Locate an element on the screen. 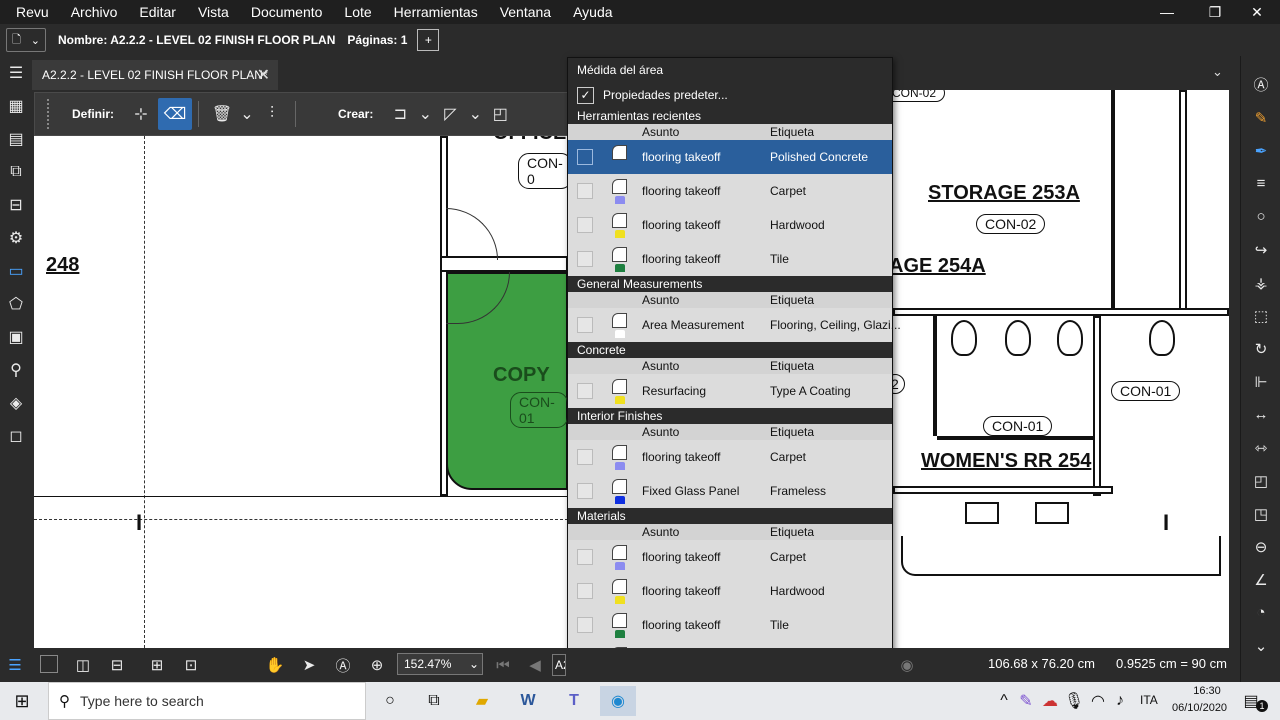 This screenshot has height=720, width=1280. highlighter-icon: ✎ is located at coordinates (1260, 117).